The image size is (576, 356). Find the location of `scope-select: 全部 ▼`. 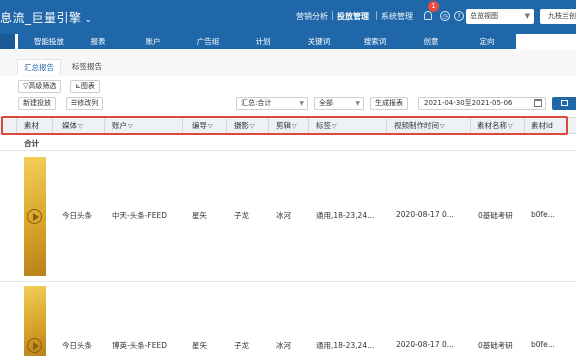

scope-select: 全部 ▼ is located at coordinates (339, 103).